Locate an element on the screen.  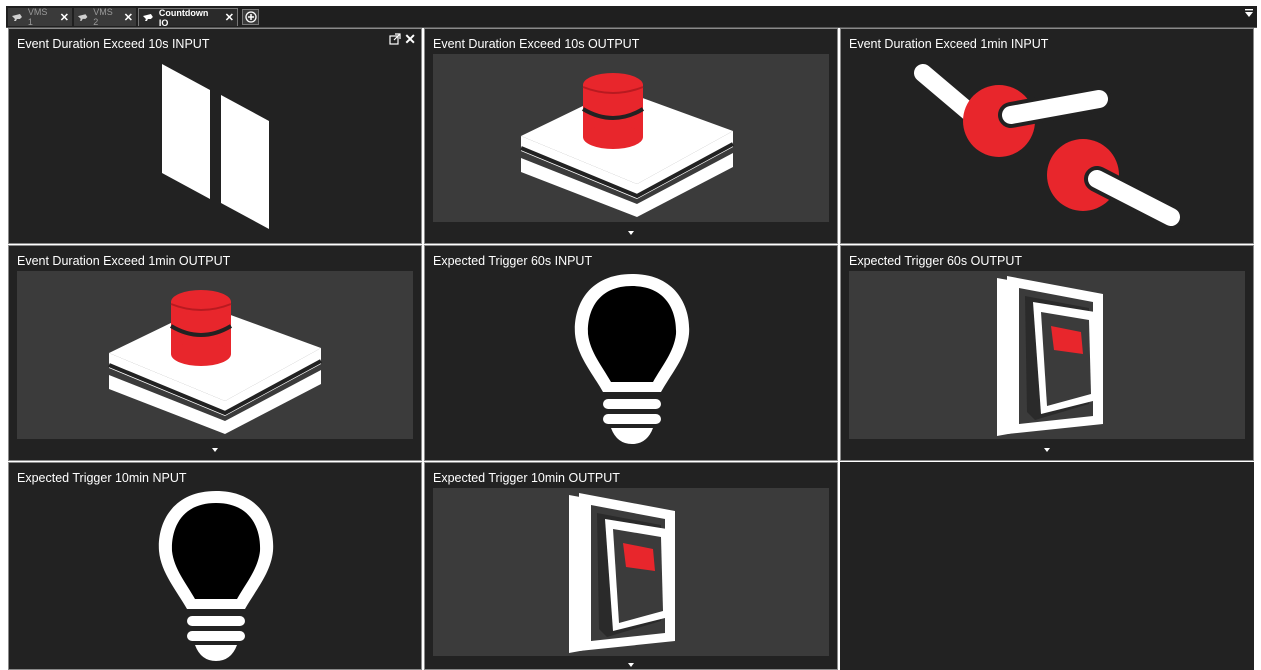
tab-label: VMS 1 is located at coordinates (37, 17).